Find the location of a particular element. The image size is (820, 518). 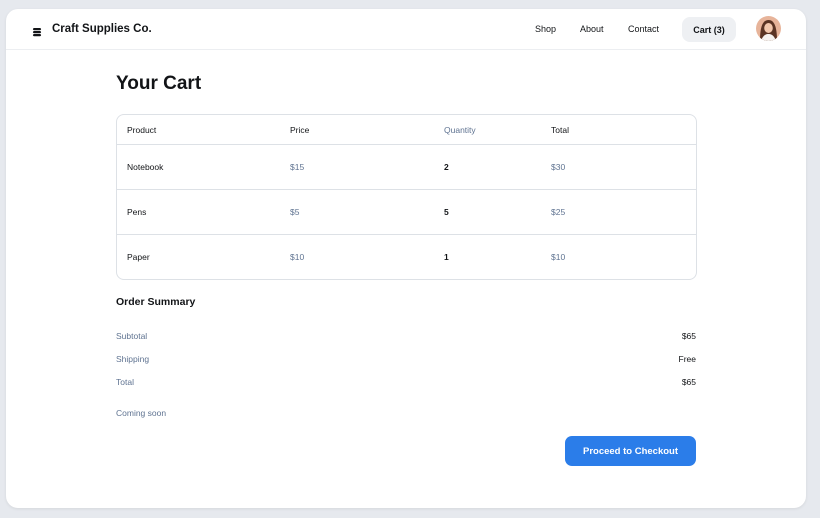

summary-label: Total is located at coordinates (125, 382).